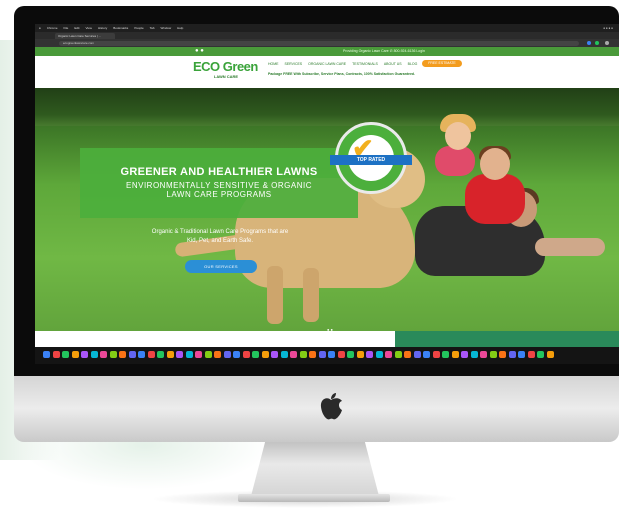  Describe the element at coordinates (319, 43) in the screenshot. I see `address-bar: ecogreenlawncare.com` at that location.